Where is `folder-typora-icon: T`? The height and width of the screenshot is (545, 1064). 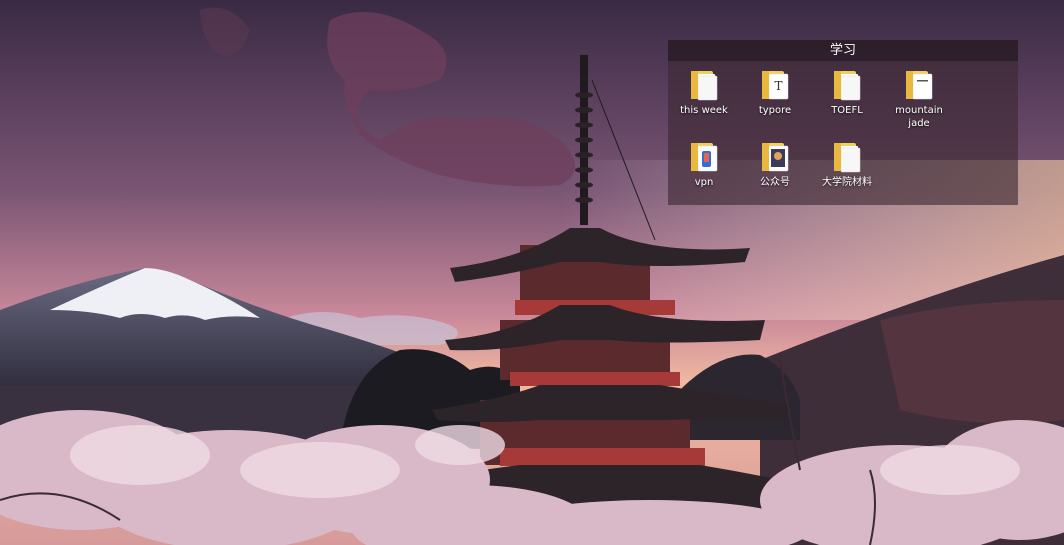
folder-typora-icon: T is located at coordinates (775, 85).